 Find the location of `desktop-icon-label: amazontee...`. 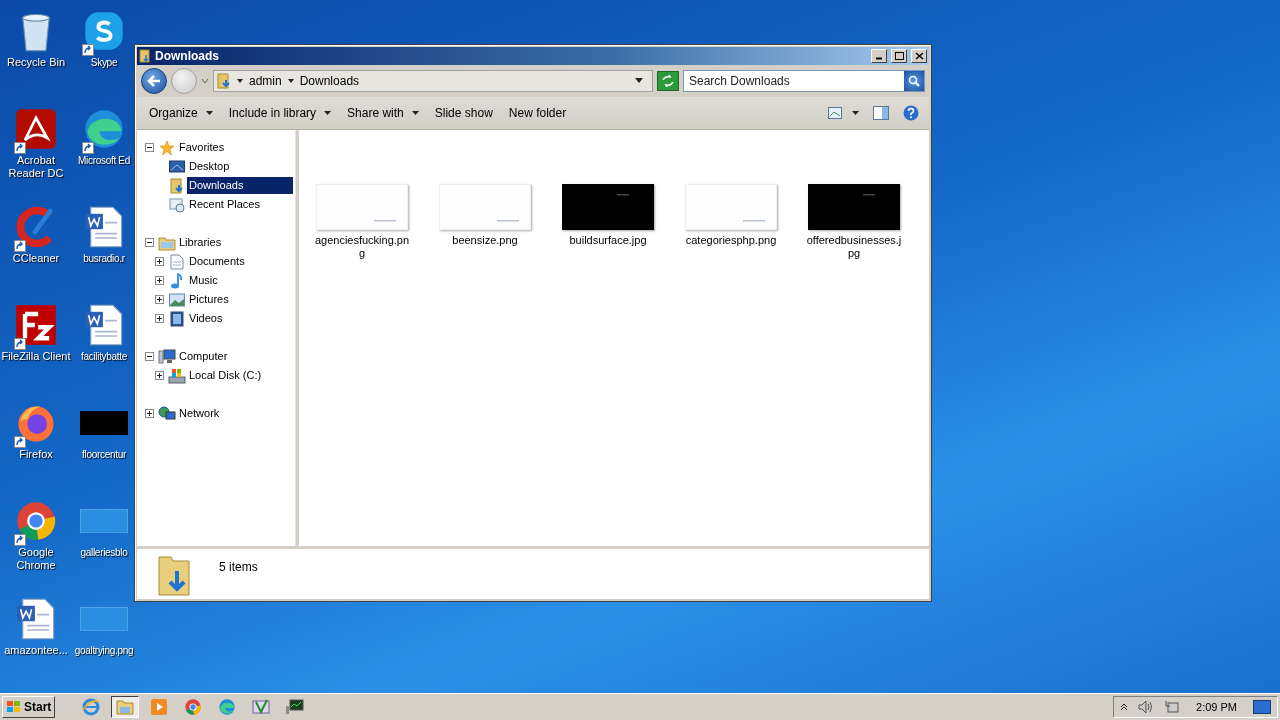

desktop-icon-label: amazontee... is located at coordinates (36, 650).